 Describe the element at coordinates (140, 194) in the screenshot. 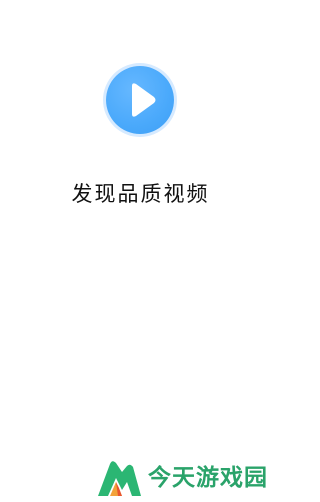

I see `splash-tagline: 发现品质视频` at that location.